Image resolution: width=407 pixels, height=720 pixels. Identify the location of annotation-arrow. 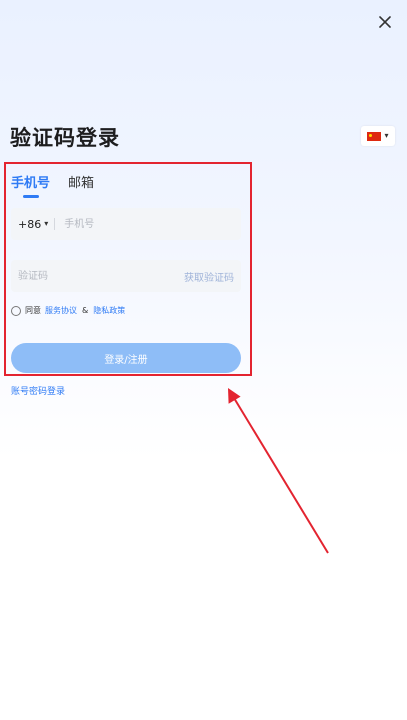
(278, 471).